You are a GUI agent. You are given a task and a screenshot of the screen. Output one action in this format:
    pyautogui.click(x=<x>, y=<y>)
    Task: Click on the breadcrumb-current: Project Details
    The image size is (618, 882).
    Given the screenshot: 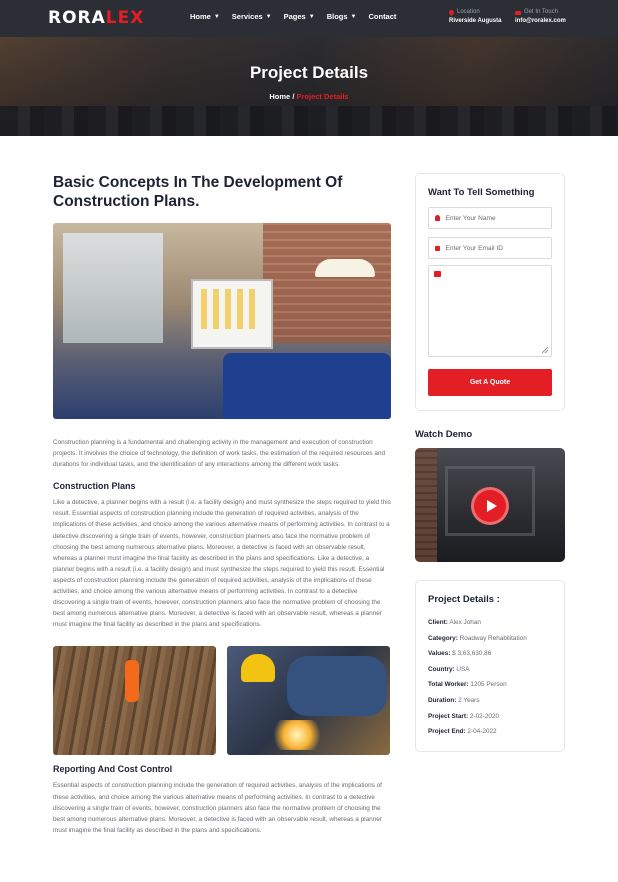 What is the action you would take?
    pyautogui.click(x=322, y=96)
    